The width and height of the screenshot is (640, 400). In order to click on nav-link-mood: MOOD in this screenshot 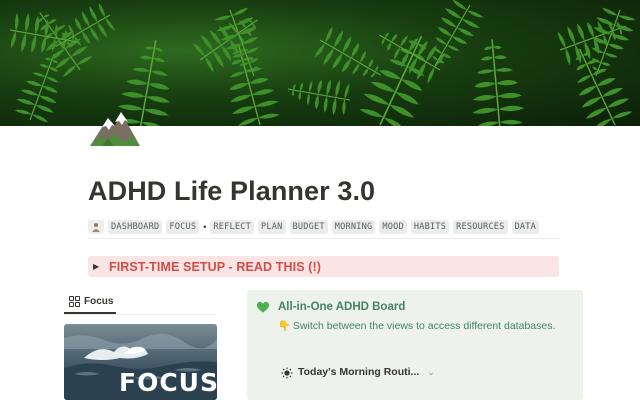, I will do `click(393, 226)`.